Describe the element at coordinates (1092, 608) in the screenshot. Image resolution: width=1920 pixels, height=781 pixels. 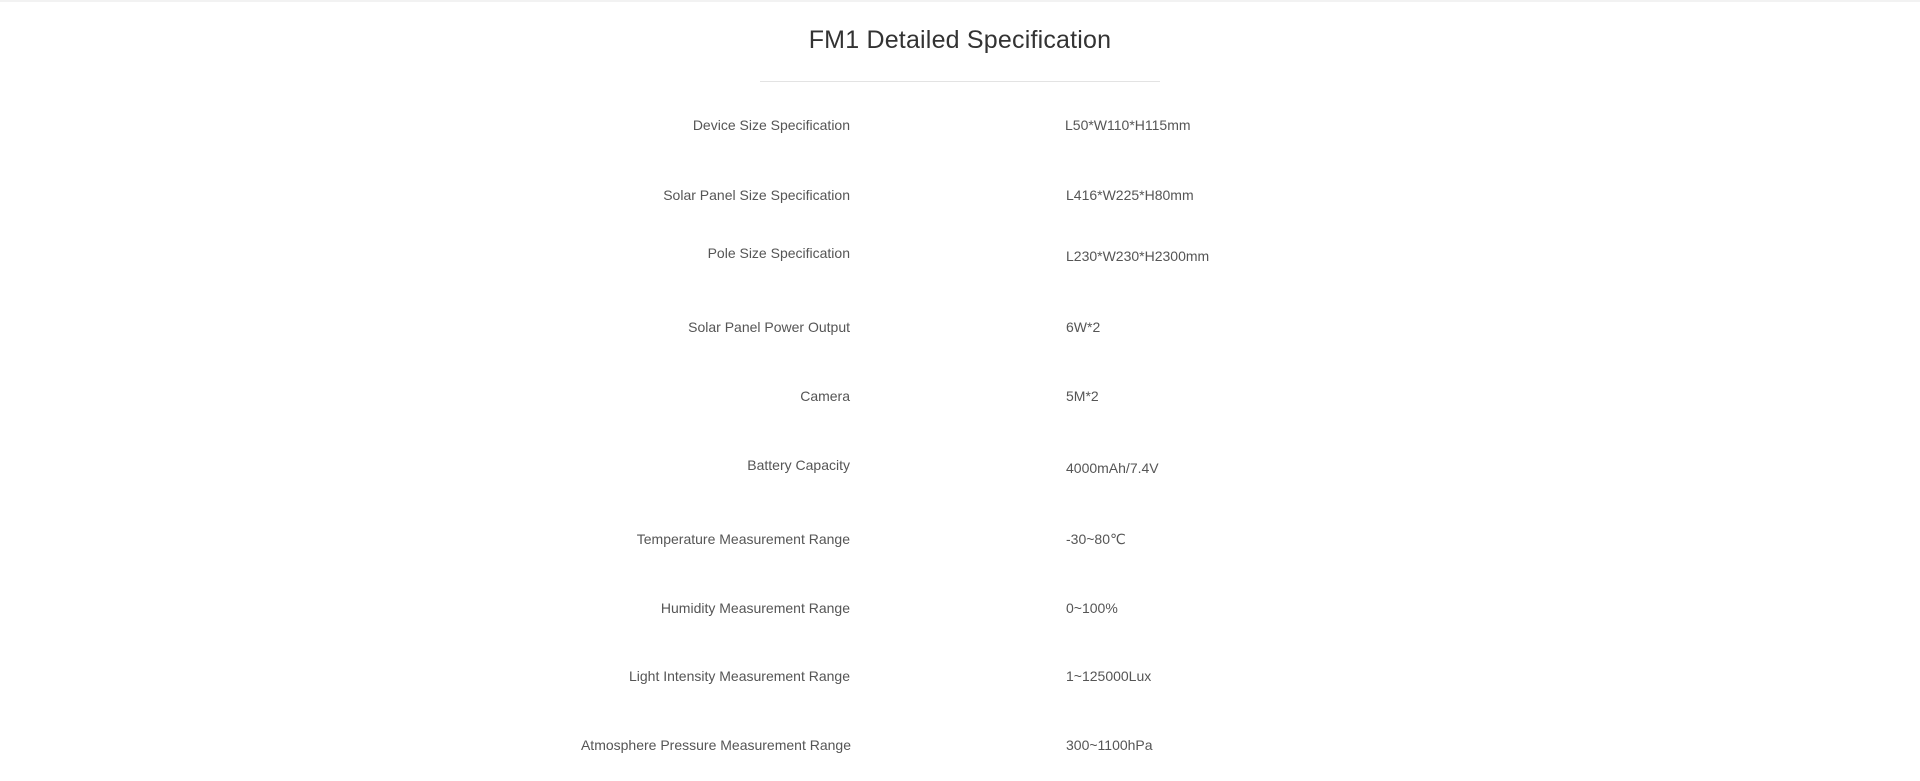
I see `spec-value: 0~100%` at that location.